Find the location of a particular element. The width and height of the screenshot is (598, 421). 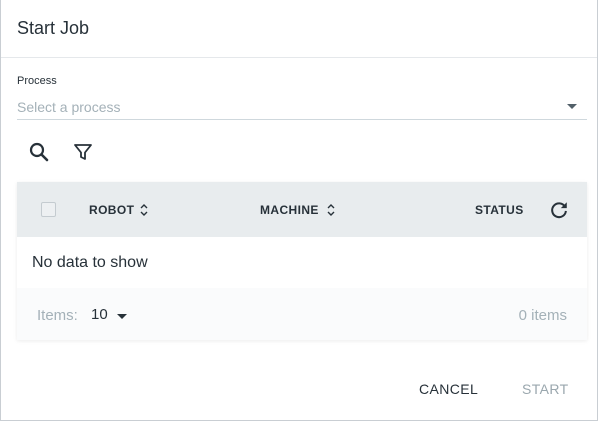

dialog-header: Start Job is located at coordinates (299, 29).